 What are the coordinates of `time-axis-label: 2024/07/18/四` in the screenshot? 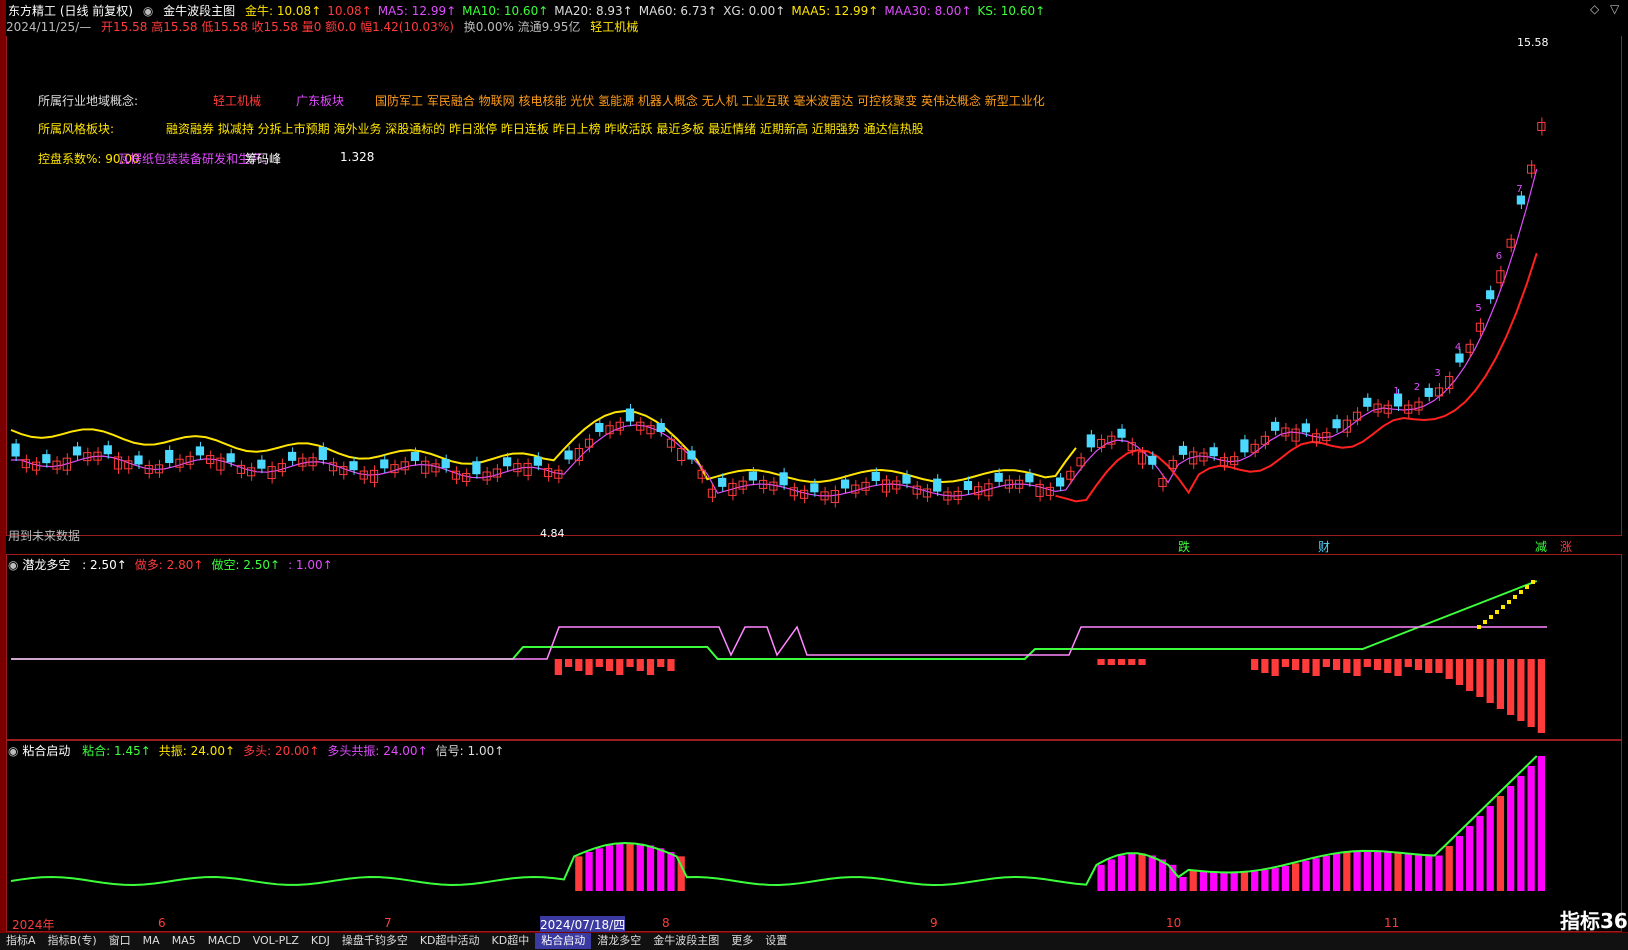 It's located at (583, 924).